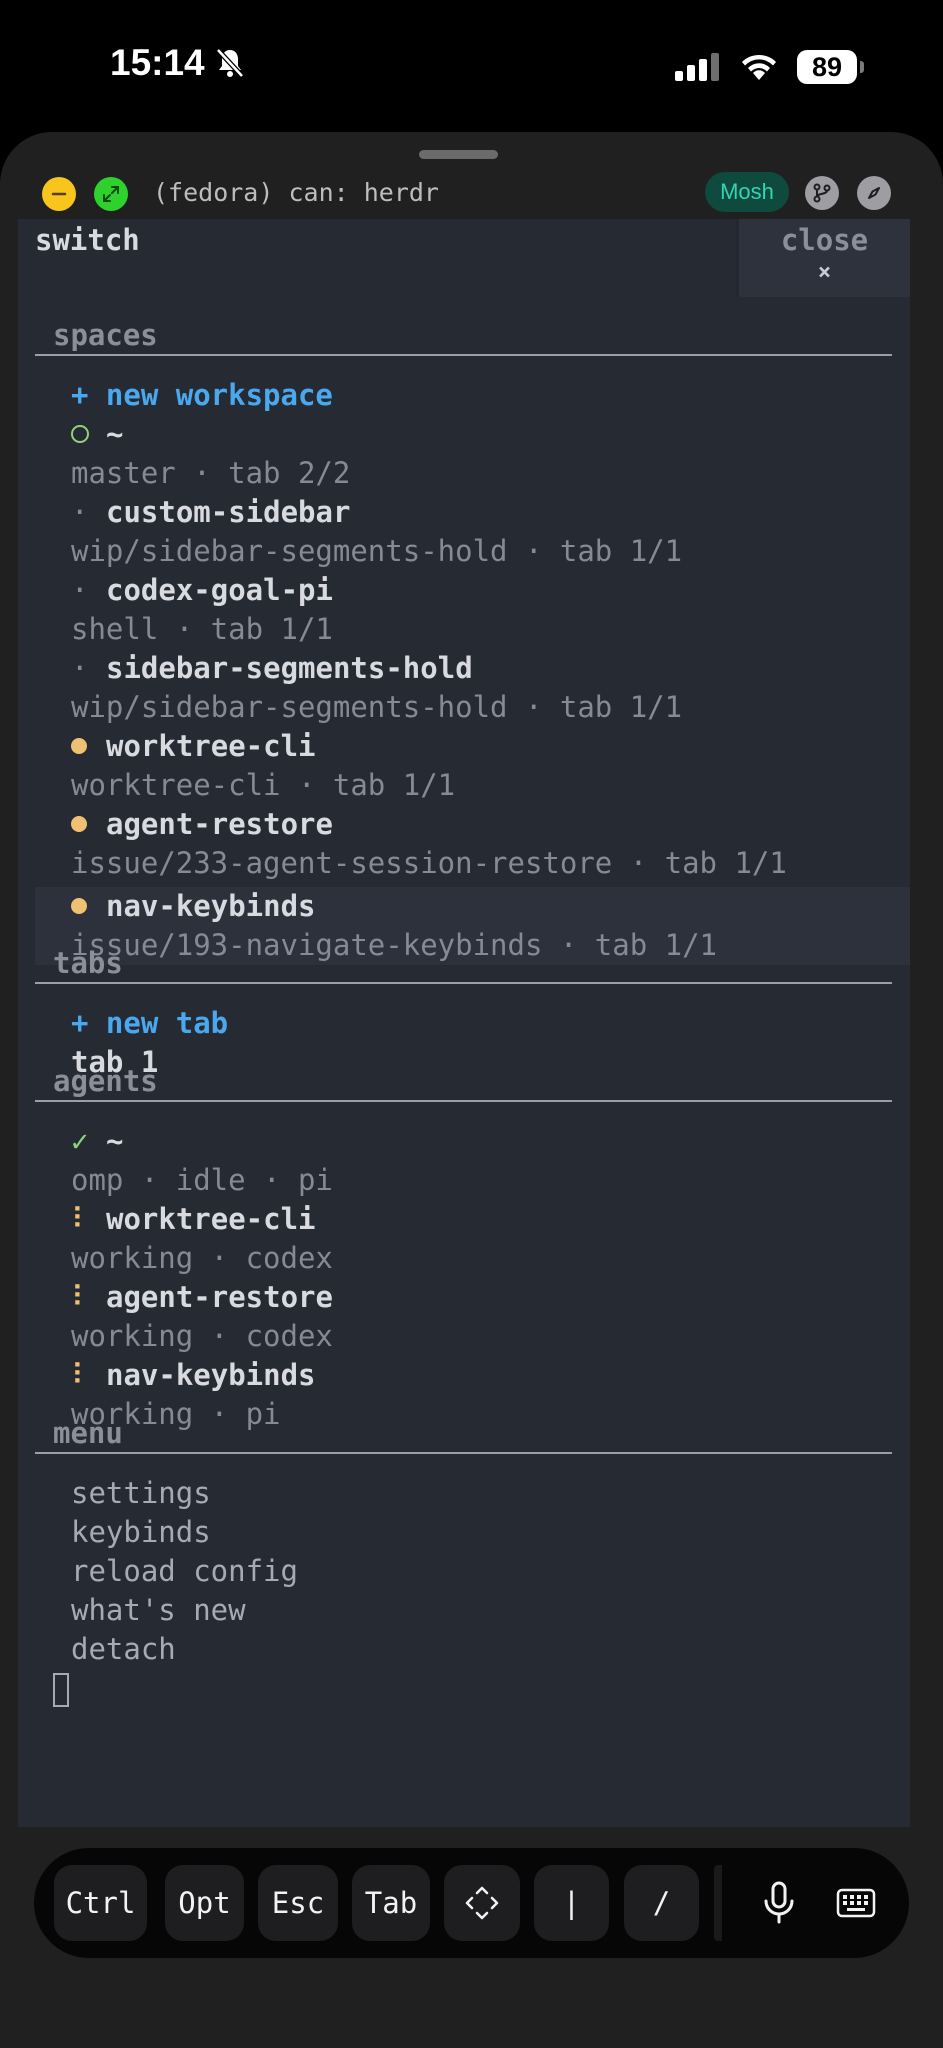  I want to click on switch-title: switch, so click(87, 240).